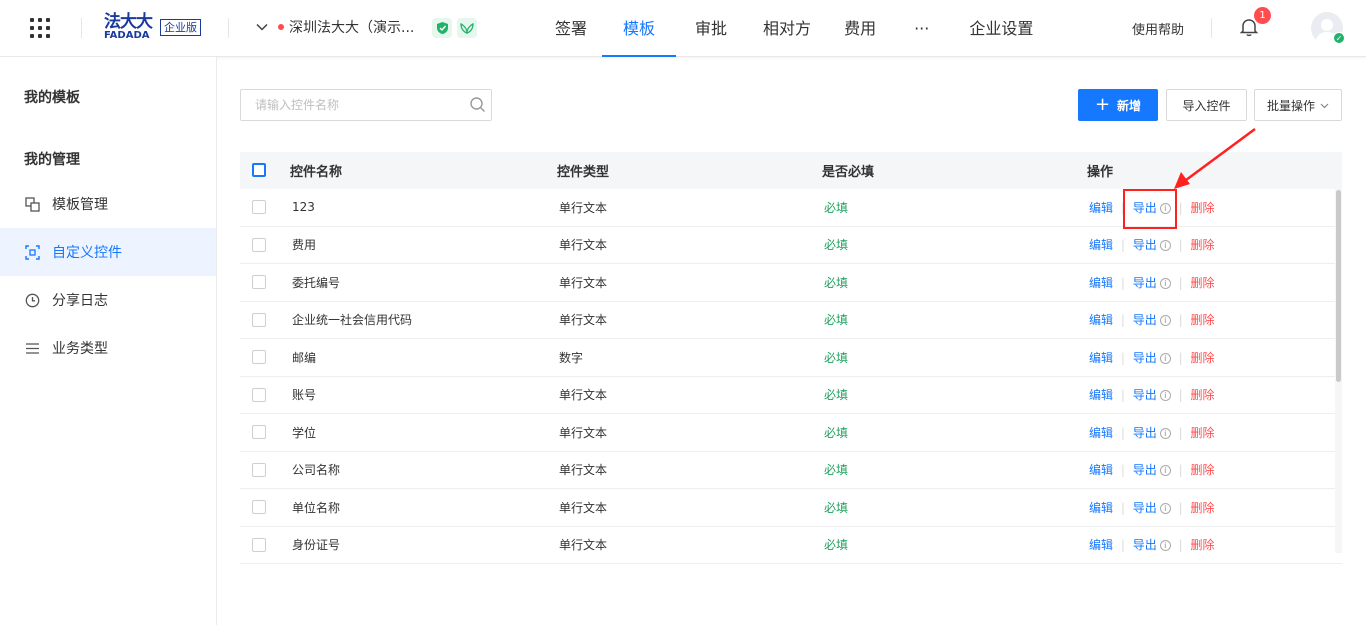  Describe the element at coordinates (316, 470) in the screenshot. I see `control-name: 公司名称` at that location.